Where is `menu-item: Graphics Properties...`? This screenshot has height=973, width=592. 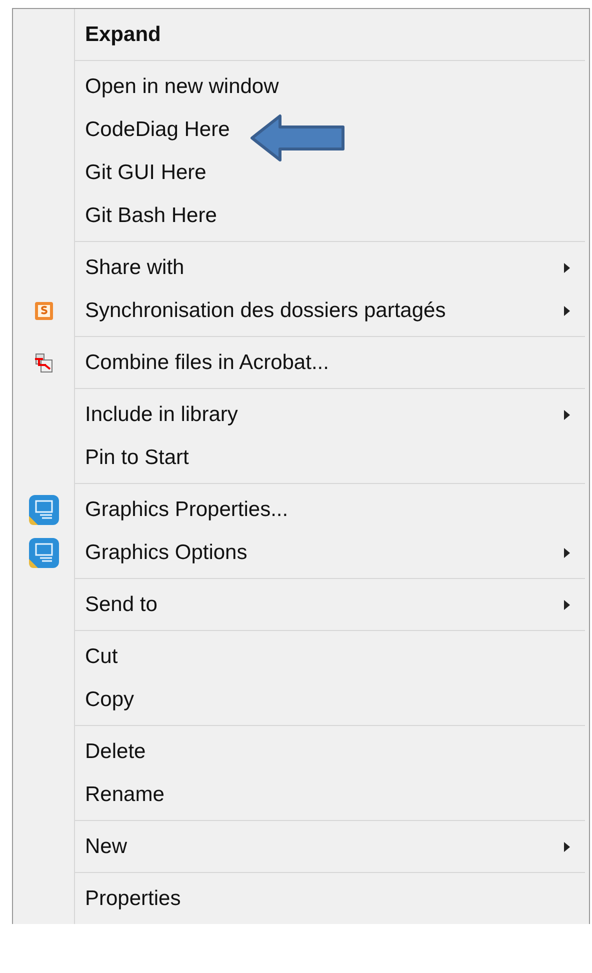
menu-item: Graphics Properties... is located at coordinates (301, 509).